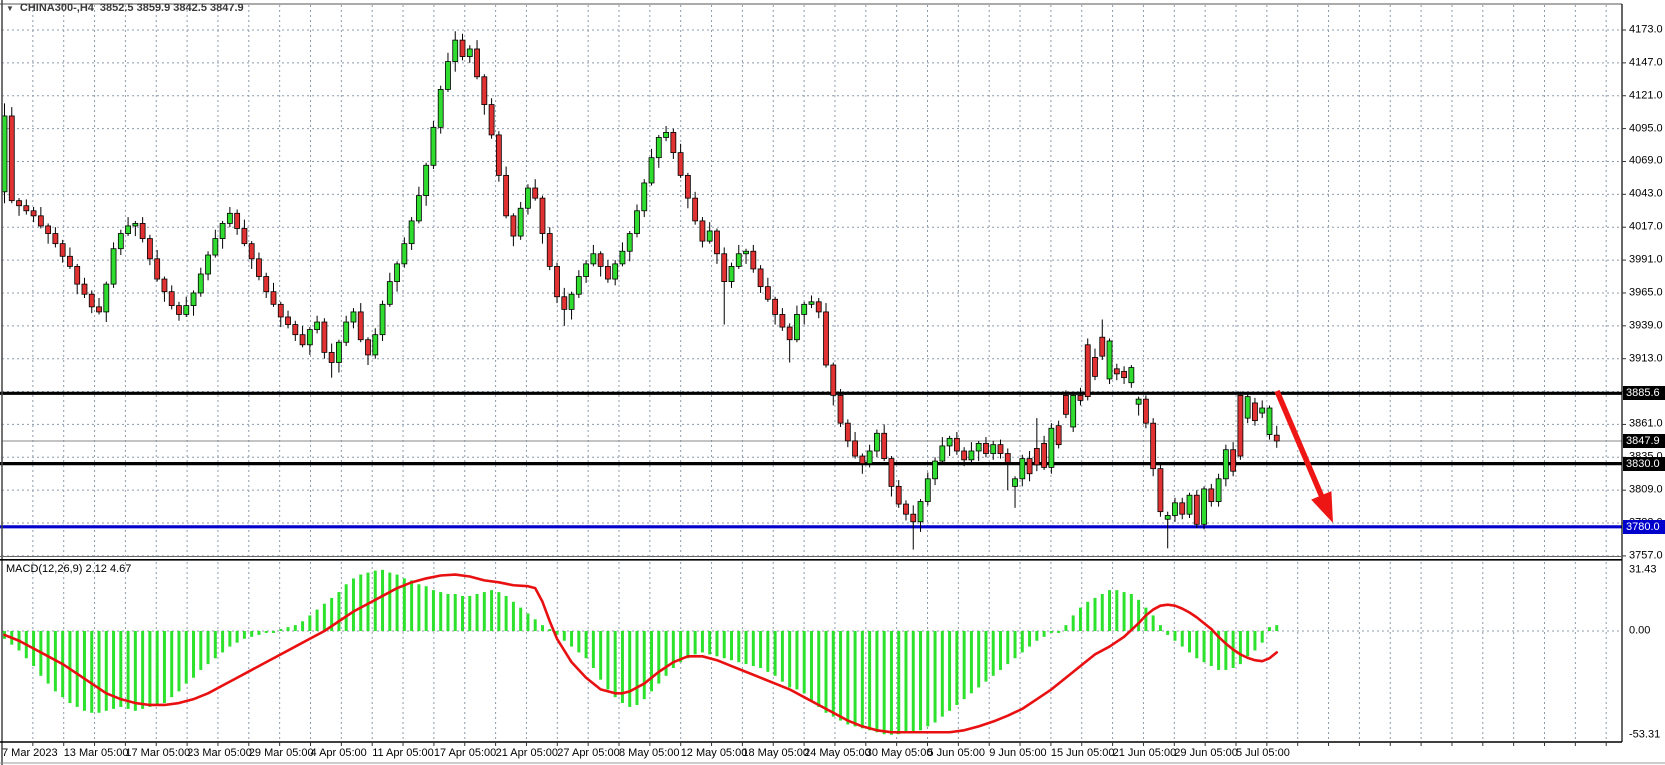 This screenshot has width=1665, height=765. I want to click on ohlc-values: 3852.5 3859.9 3842.5 3847.9, so click(171, 8).